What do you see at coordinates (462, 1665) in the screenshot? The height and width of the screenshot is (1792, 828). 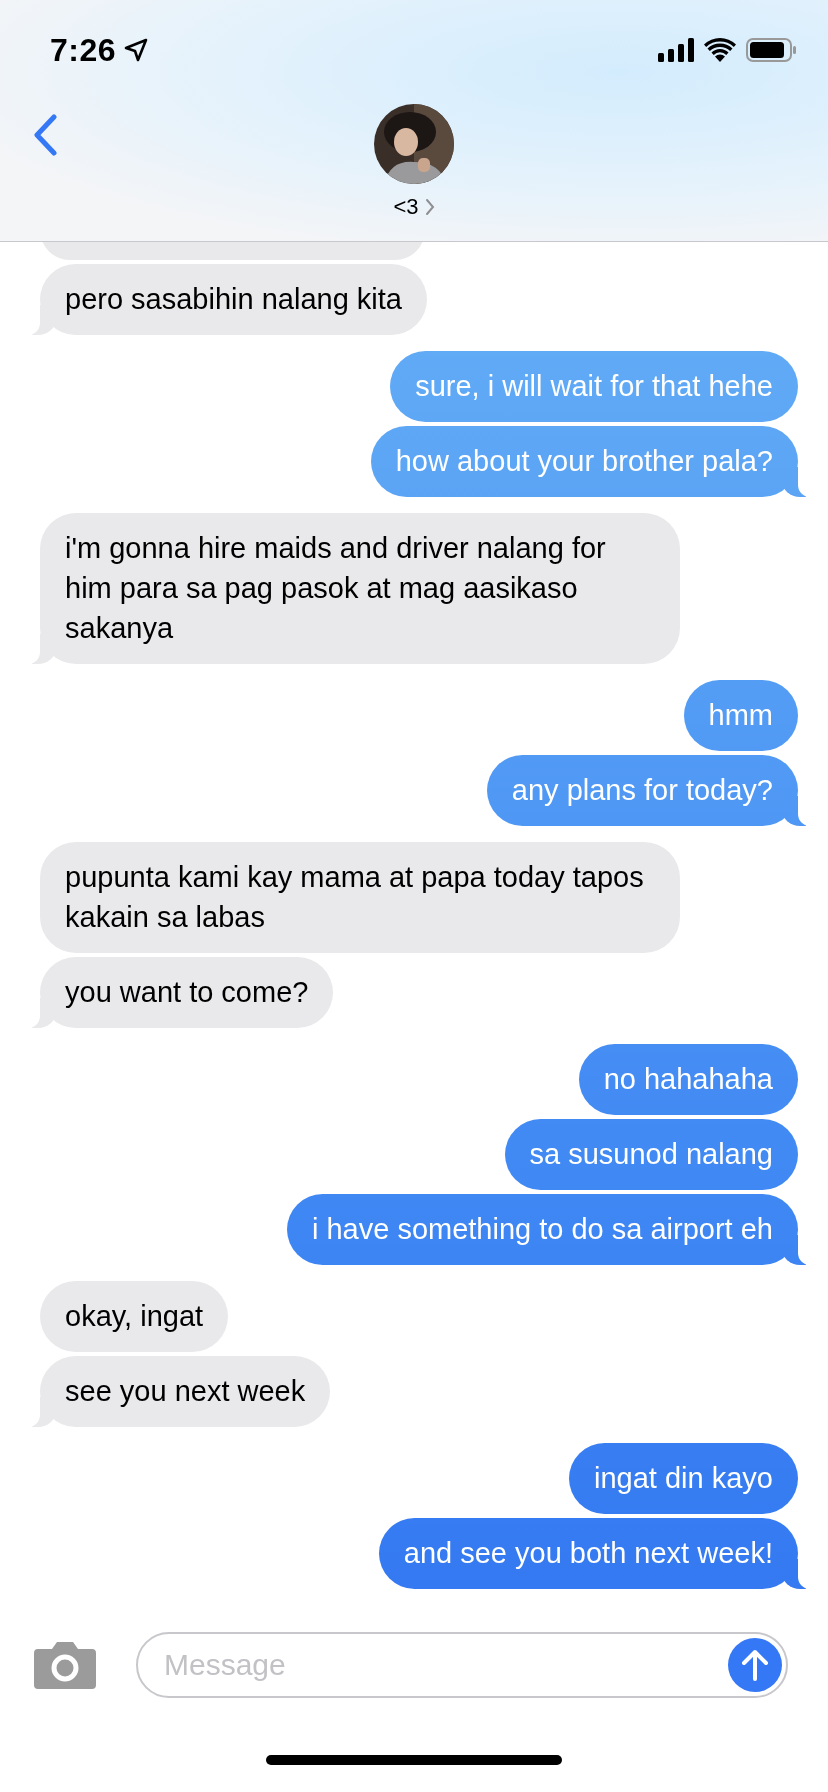 I see `message-field: Message` at bounding box center [462, 1665].